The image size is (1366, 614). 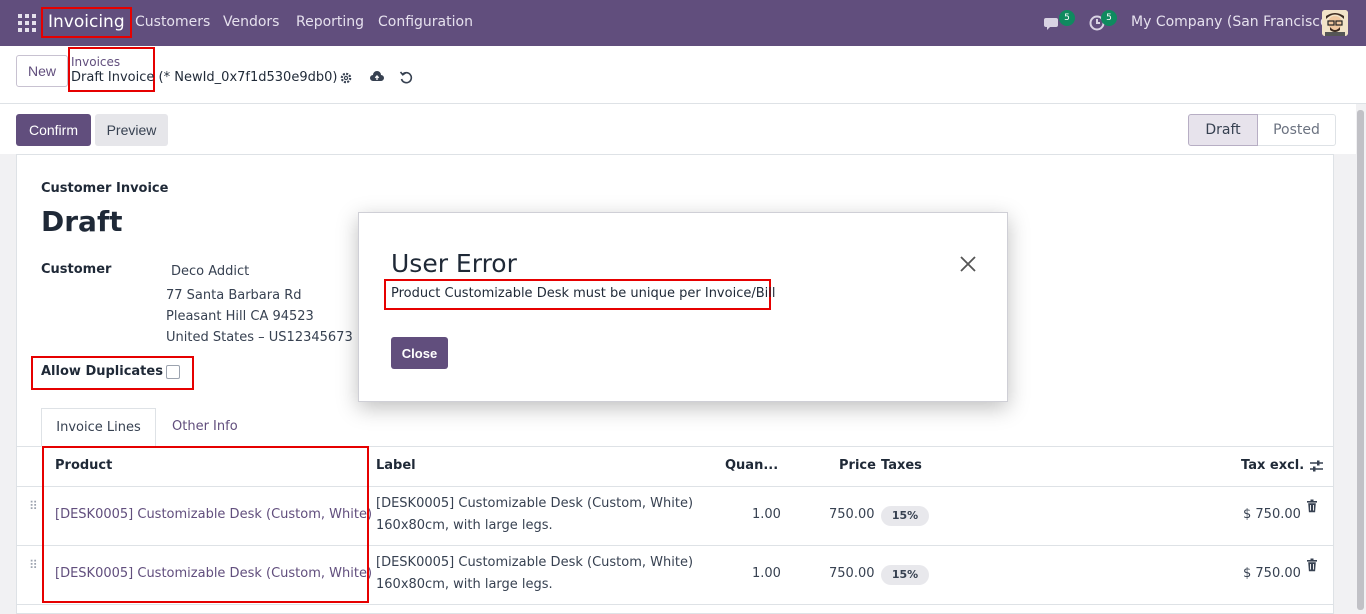 What do you see at coordinates (454, 263) in the screenshot?
I see `dialog-title: User Error` at bounding box center [454, 263].